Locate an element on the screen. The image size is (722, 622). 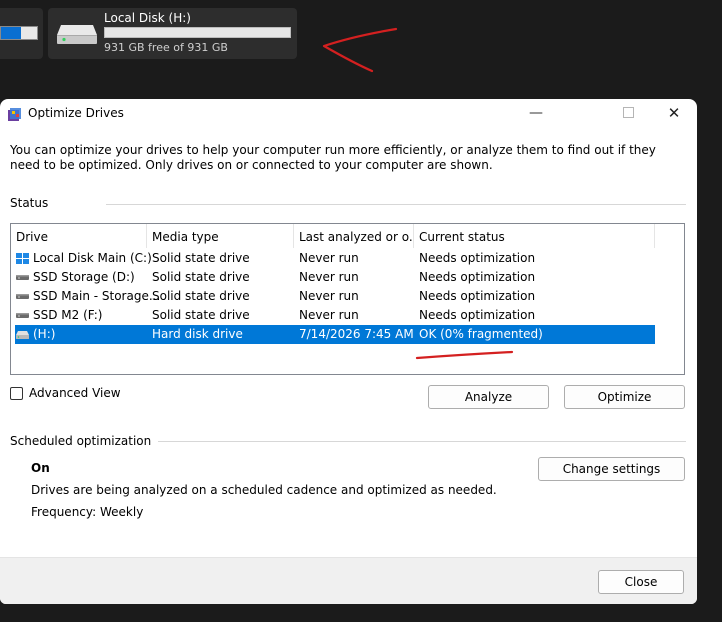
column-media-type: Media type is located at coordinates (220, 236).